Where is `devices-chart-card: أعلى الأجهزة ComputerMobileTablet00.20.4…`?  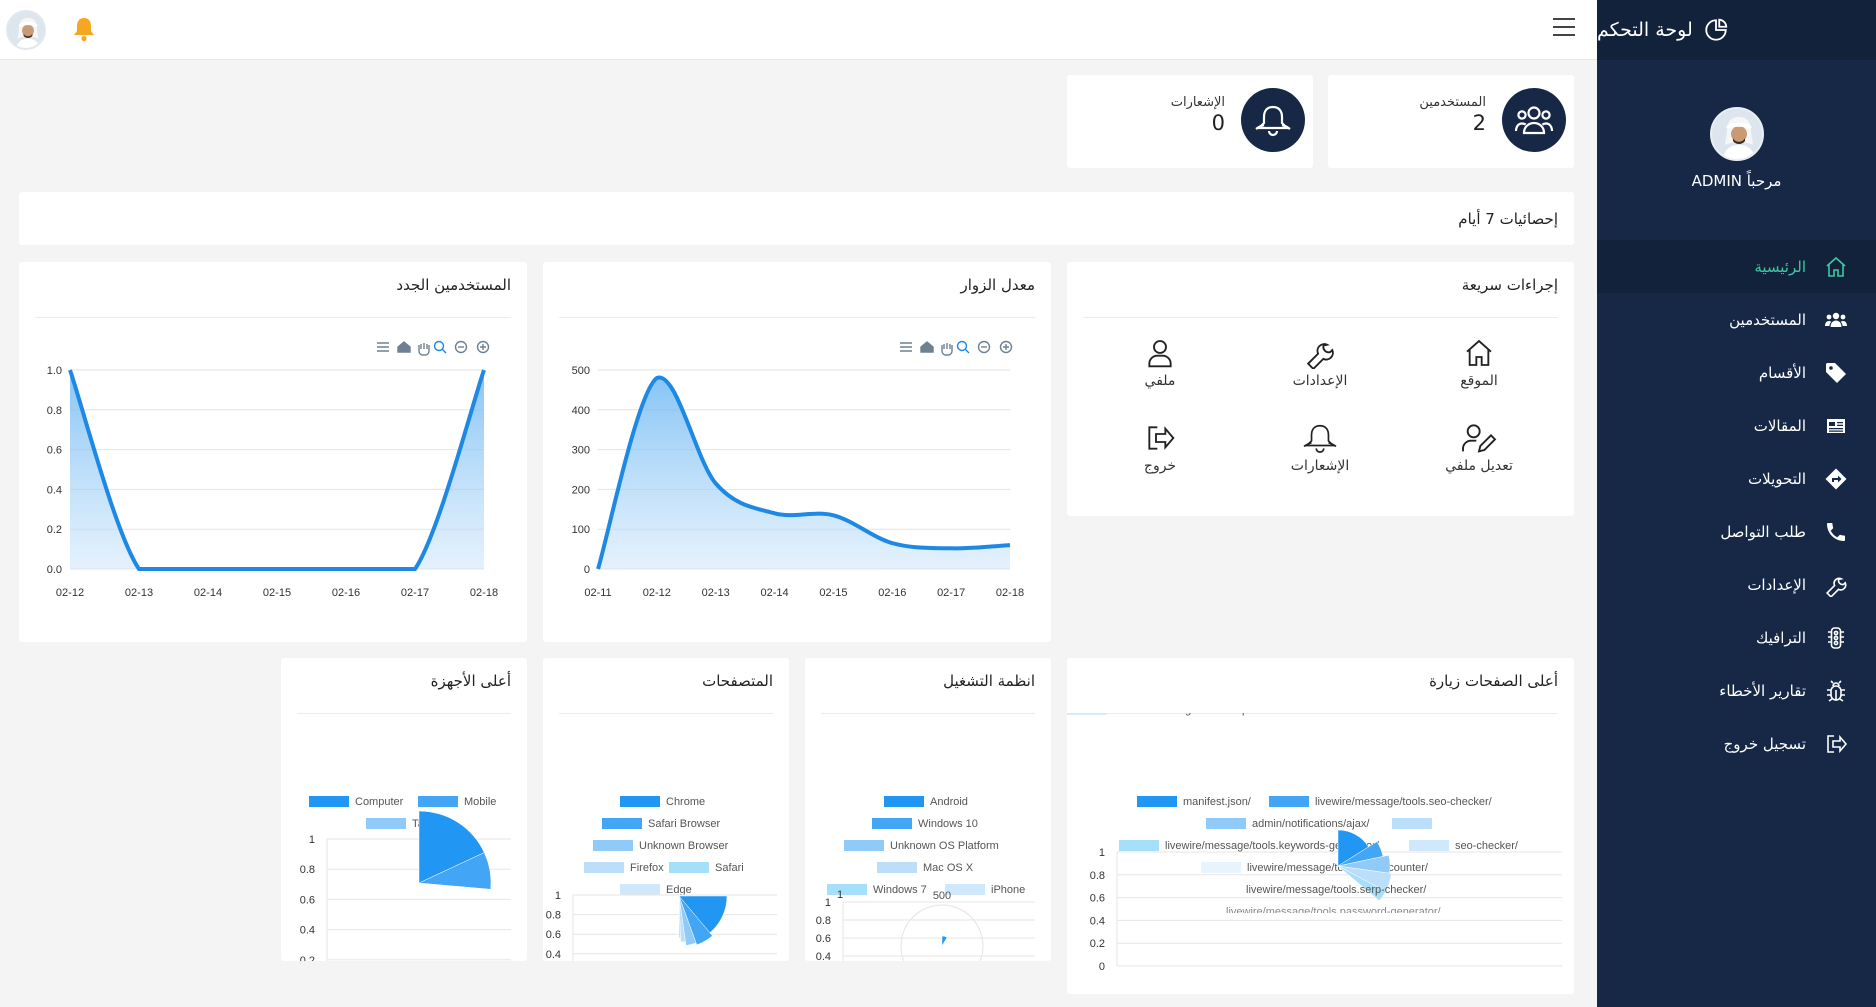
devices-chart-card: أعلى الأجهزة ComputerMobileTablet00.20.4… is located at coordinates (404, 809).